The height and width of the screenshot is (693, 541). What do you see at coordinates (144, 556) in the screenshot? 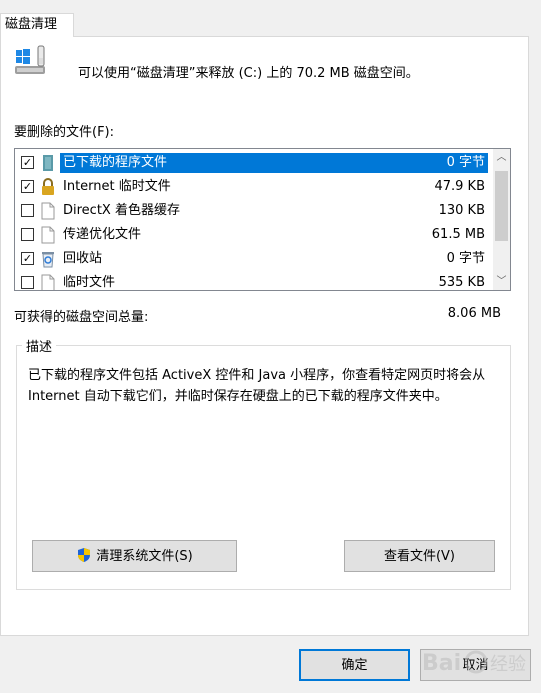
I see `clean-system-files-label: 清理系统文件(S)` at bounding box center [144, 556].